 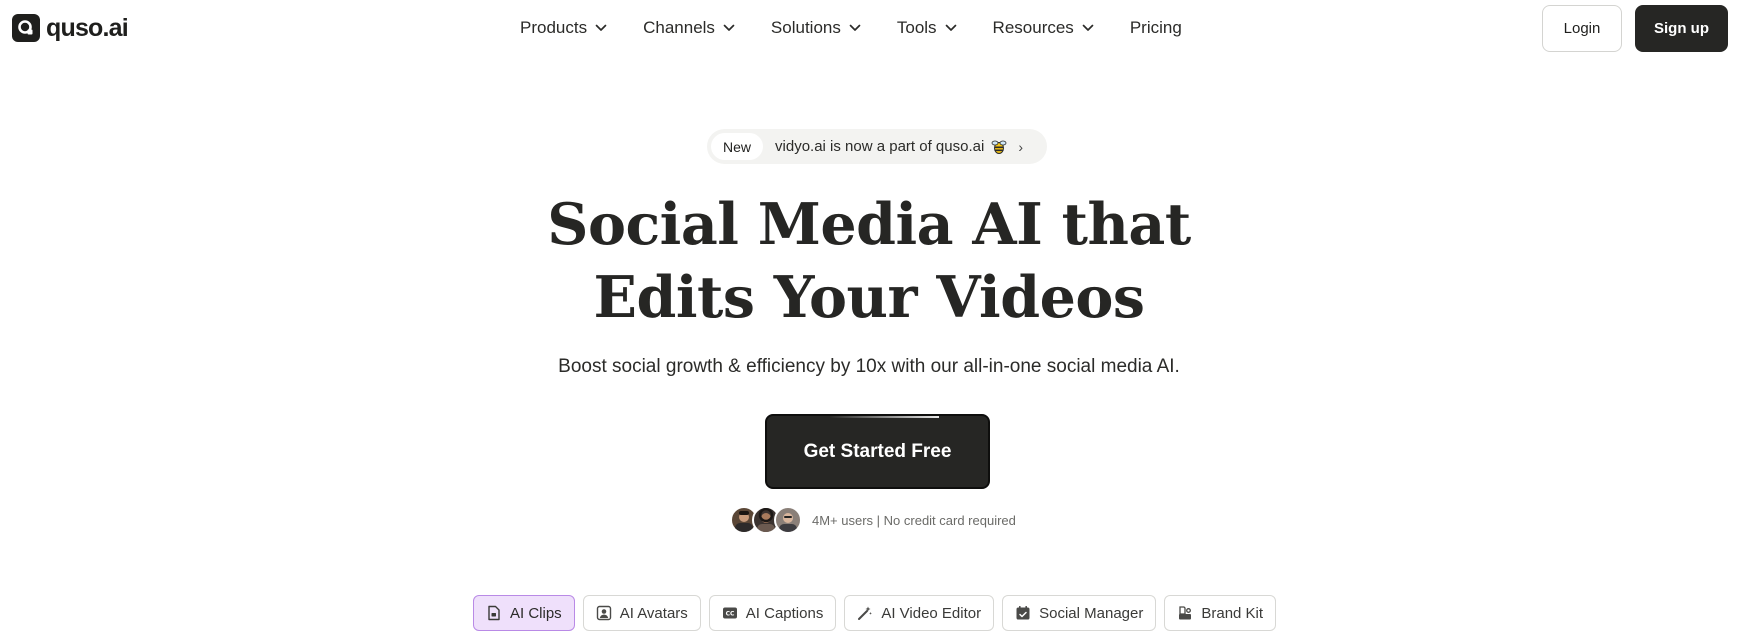 I want to click on tab-label: AI Avatars, so click(x=653, y=613).